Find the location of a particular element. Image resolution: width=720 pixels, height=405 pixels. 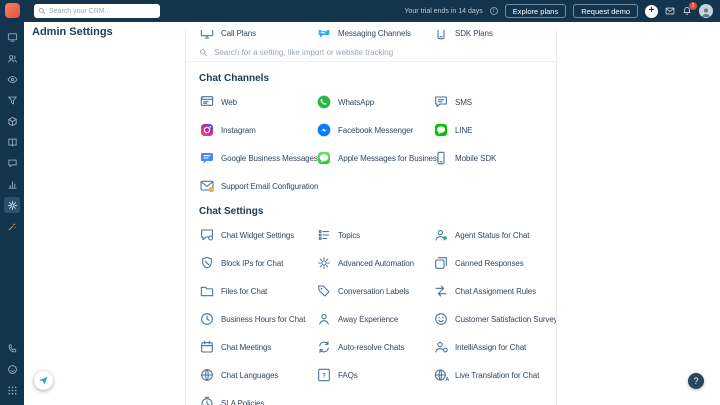

smiley-icon is located at coordinates (441, 319).